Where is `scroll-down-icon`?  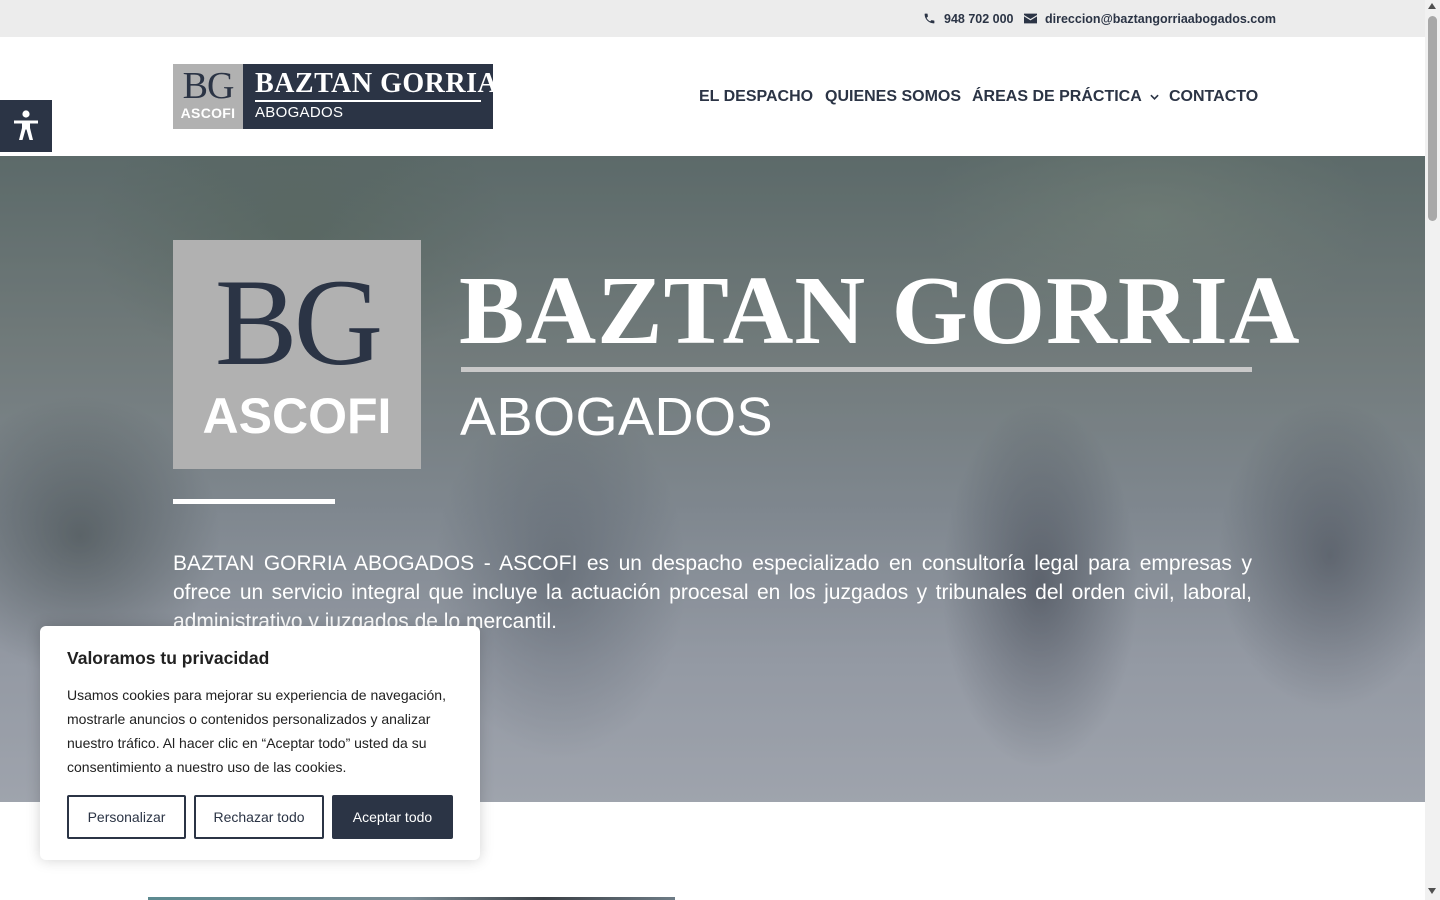 scroll-down-icon is located at coordinates (1432, 891).